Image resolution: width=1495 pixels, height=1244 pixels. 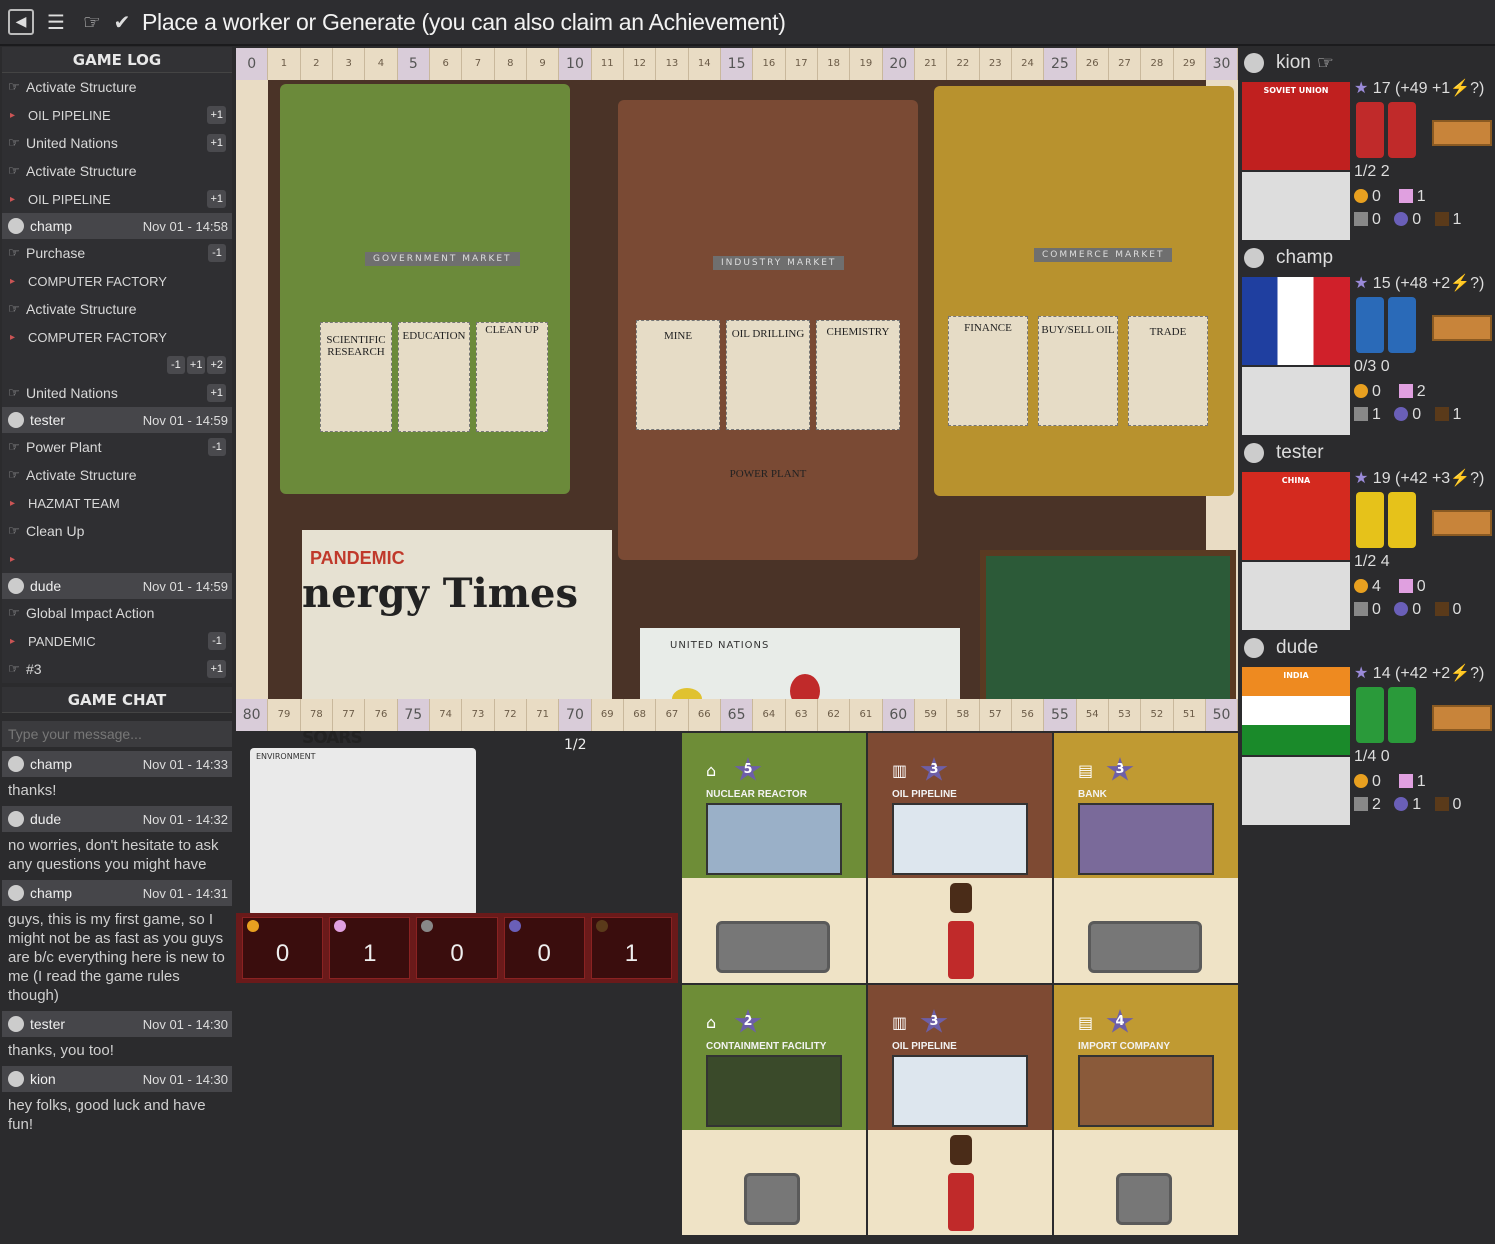 I want to click on track-space: 70, so click(x=575, y=715).